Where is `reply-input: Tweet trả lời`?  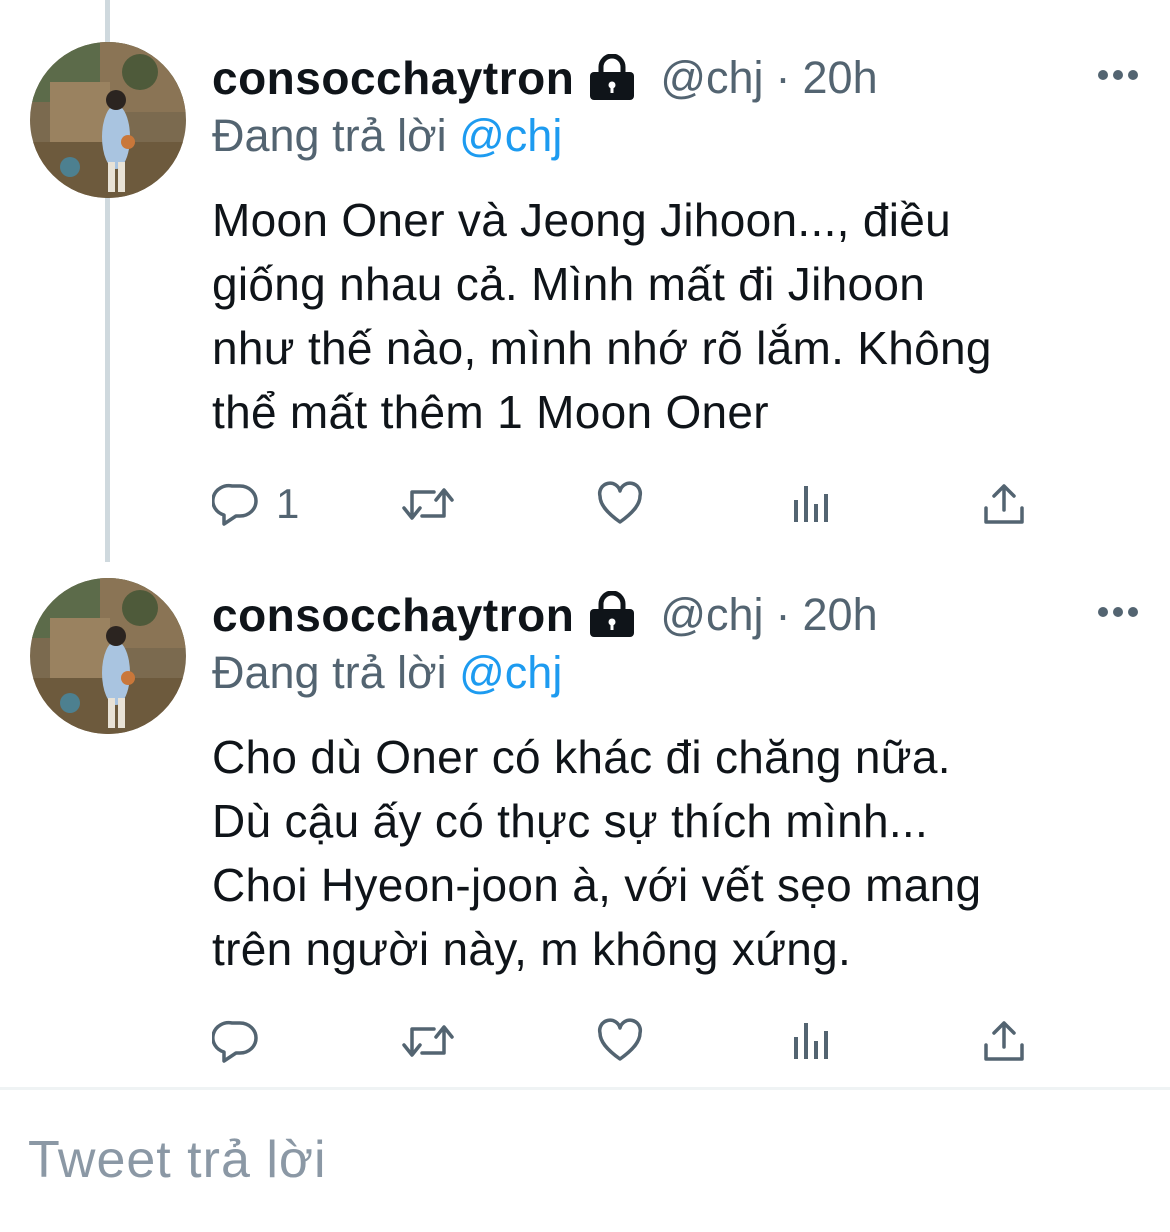
reply-input: Tweet trả lời is located at coordinates (177, 1160).